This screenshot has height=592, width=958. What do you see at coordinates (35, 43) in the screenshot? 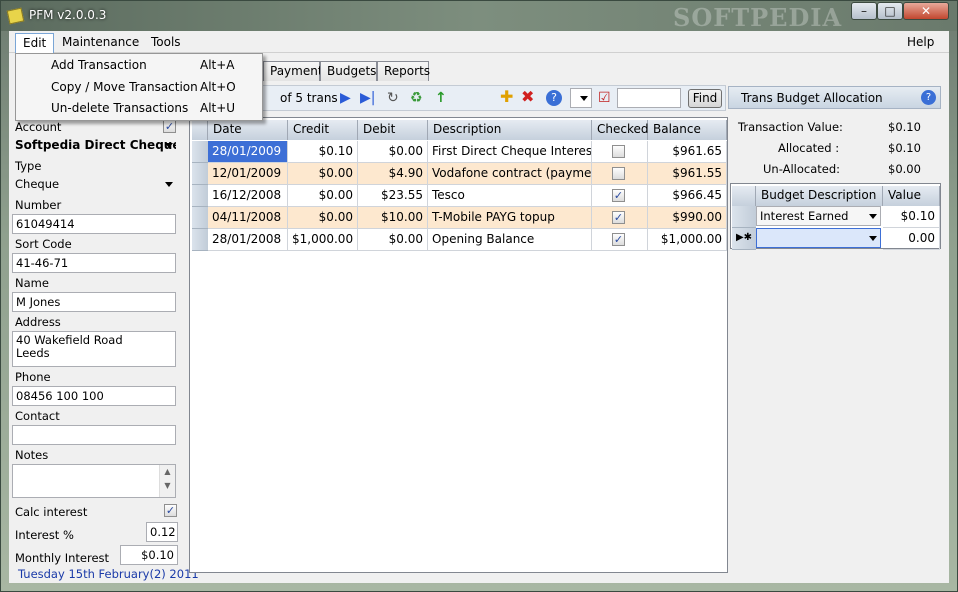
I see `menu-edit: Edit` at bounding box center [35, 43].